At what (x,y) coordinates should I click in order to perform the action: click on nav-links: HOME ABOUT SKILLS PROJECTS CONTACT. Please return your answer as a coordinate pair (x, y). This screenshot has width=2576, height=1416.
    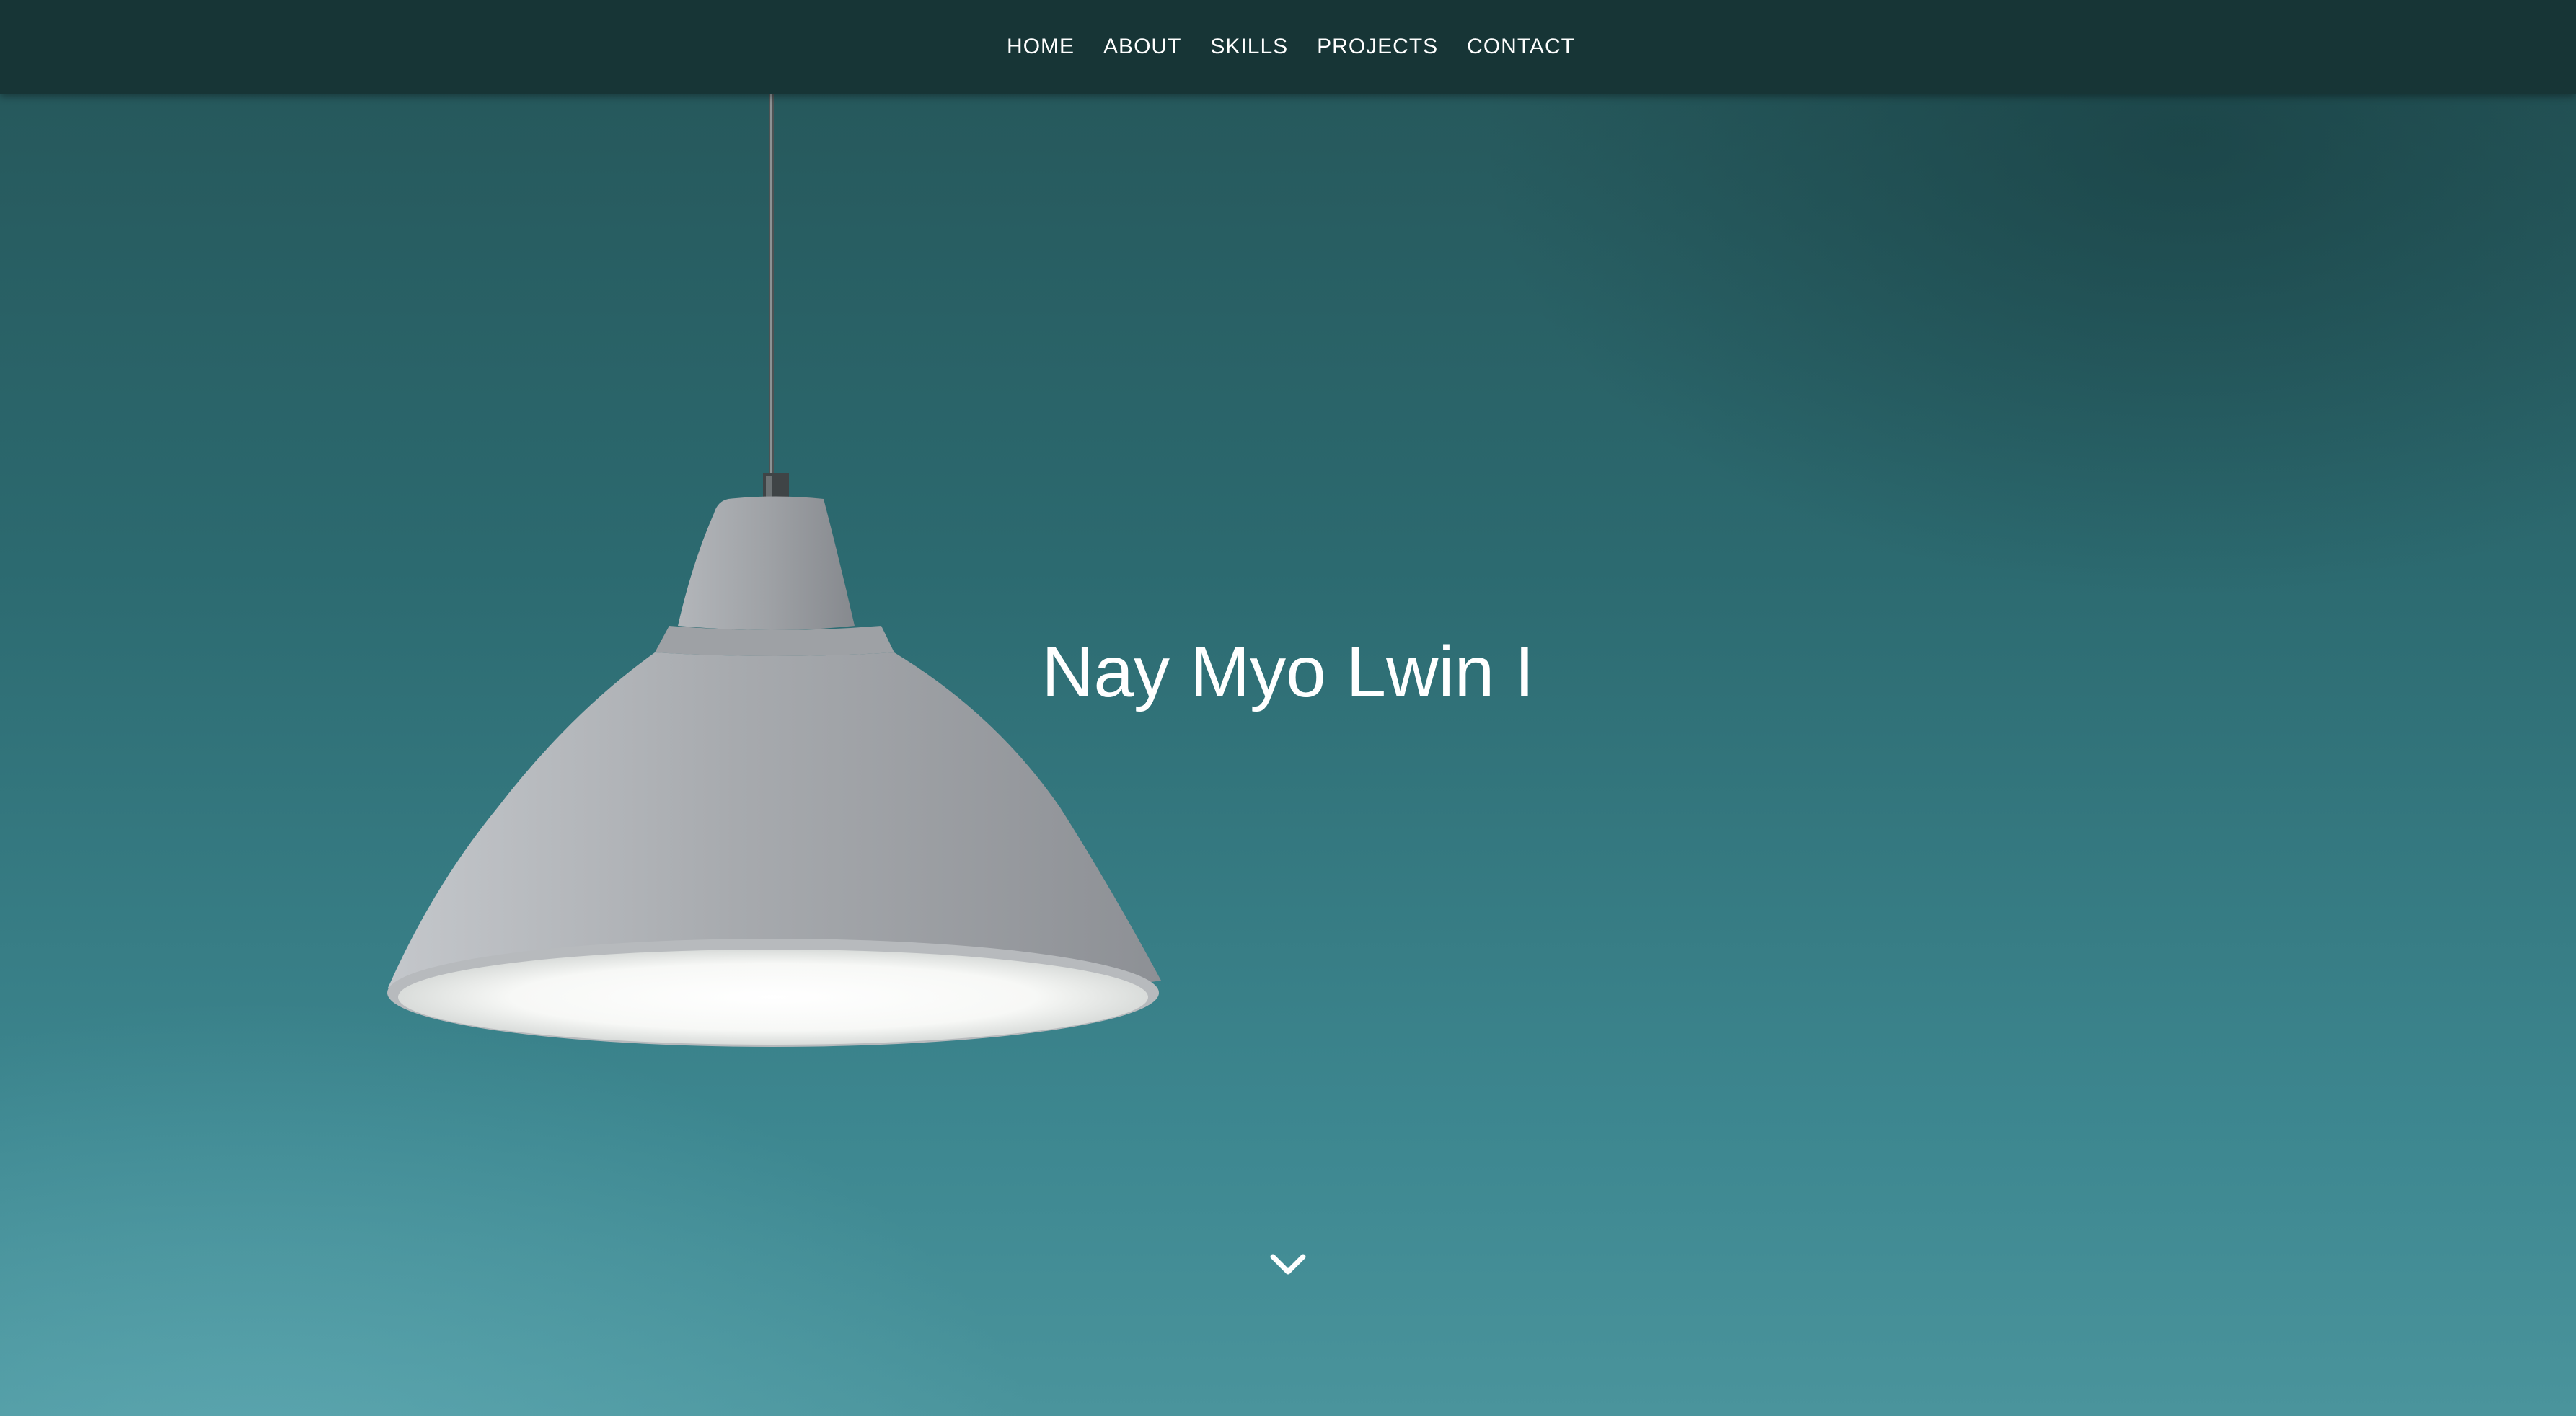
    Looking at the image, I should click on (1290, 47).